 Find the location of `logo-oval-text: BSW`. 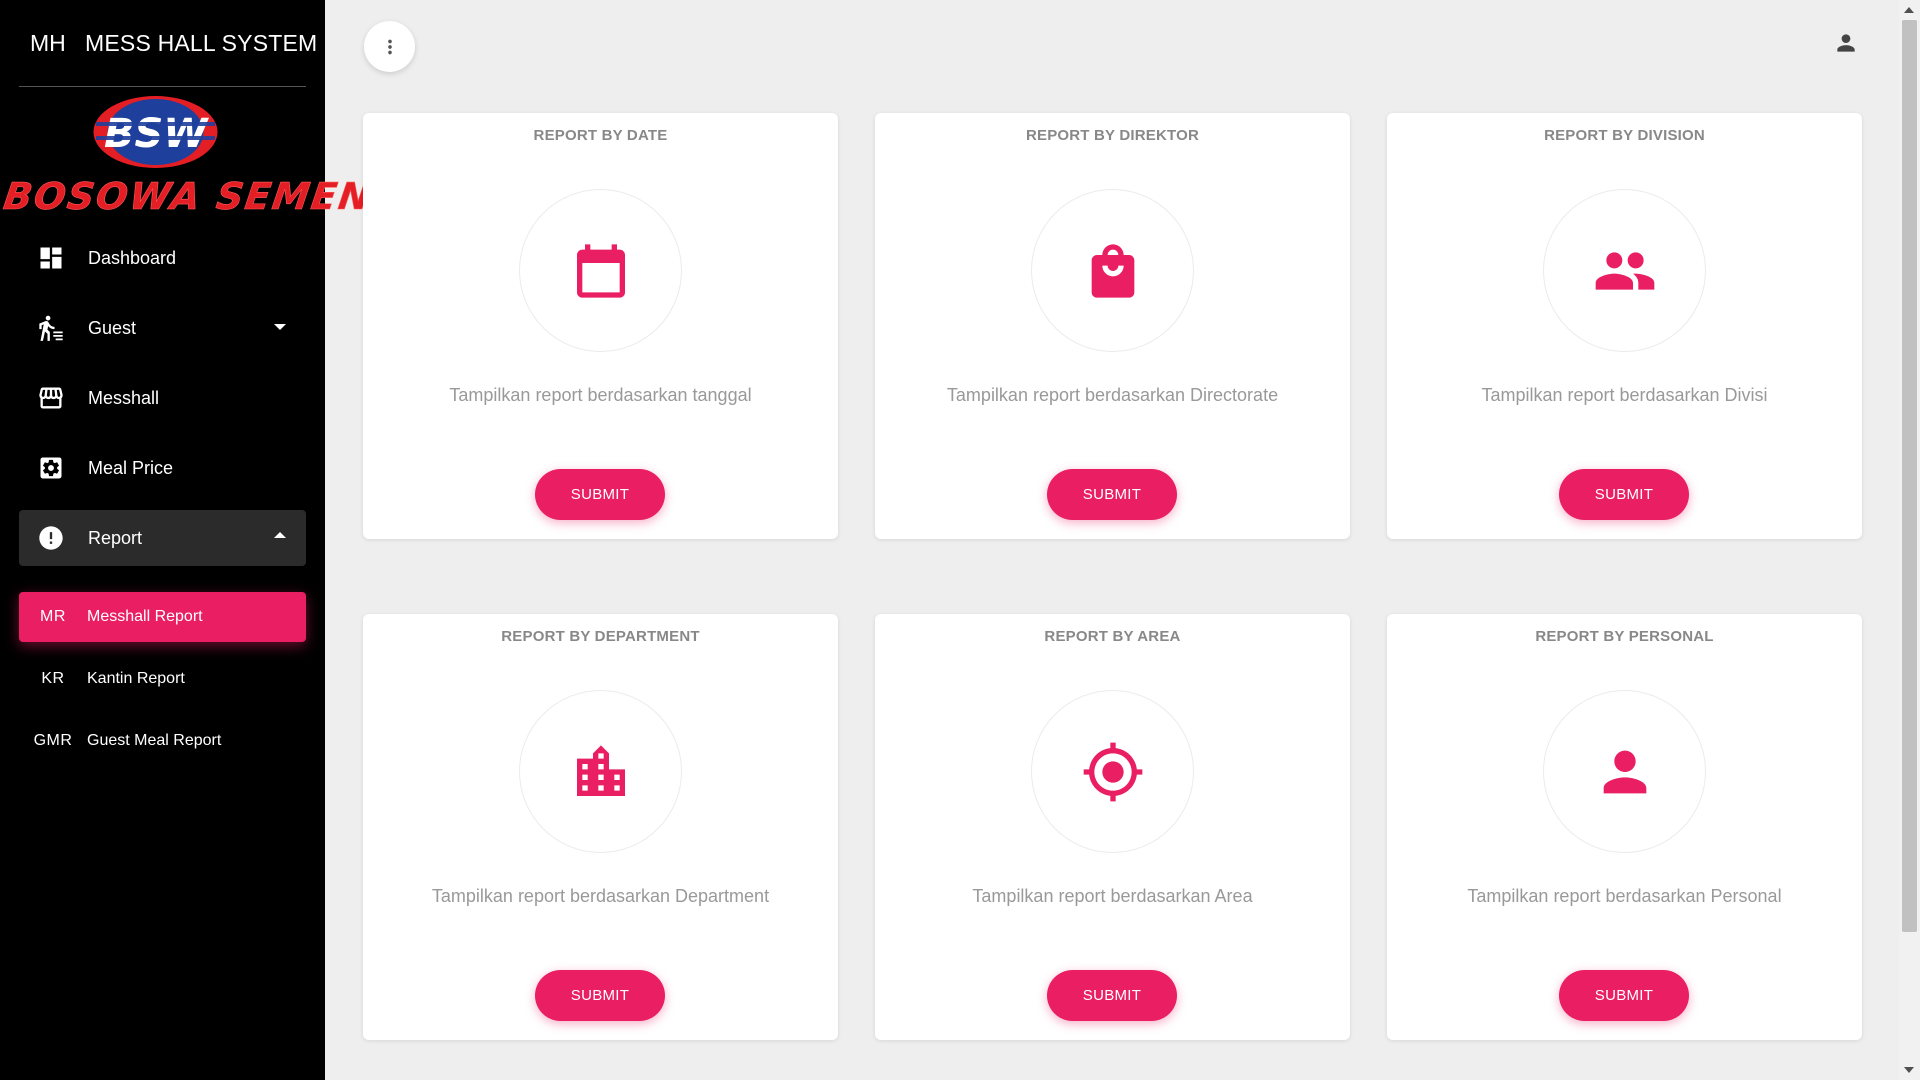

logo-oval-text: BSW is located at coordinates (156, 134).